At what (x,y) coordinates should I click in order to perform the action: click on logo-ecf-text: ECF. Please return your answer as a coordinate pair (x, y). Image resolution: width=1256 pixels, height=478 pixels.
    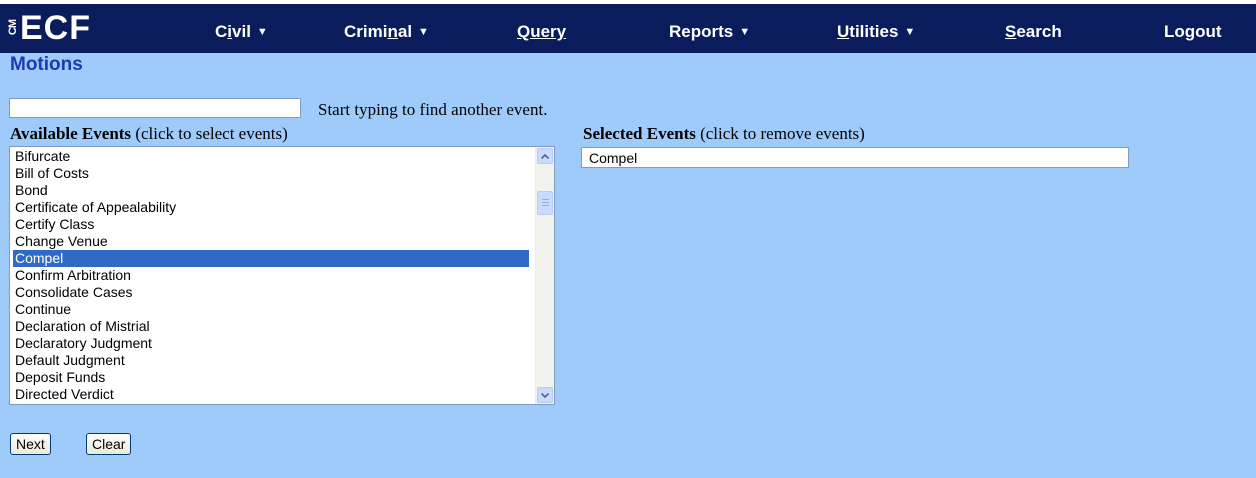
    Looking at the image, I should click on (55, 28).